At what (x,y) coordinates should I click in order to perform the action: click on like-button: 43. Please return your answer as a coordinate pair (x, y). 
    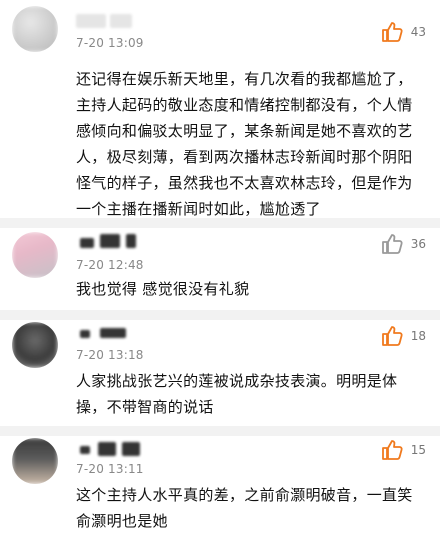
    Looking at the image, I should click on (403, 32).